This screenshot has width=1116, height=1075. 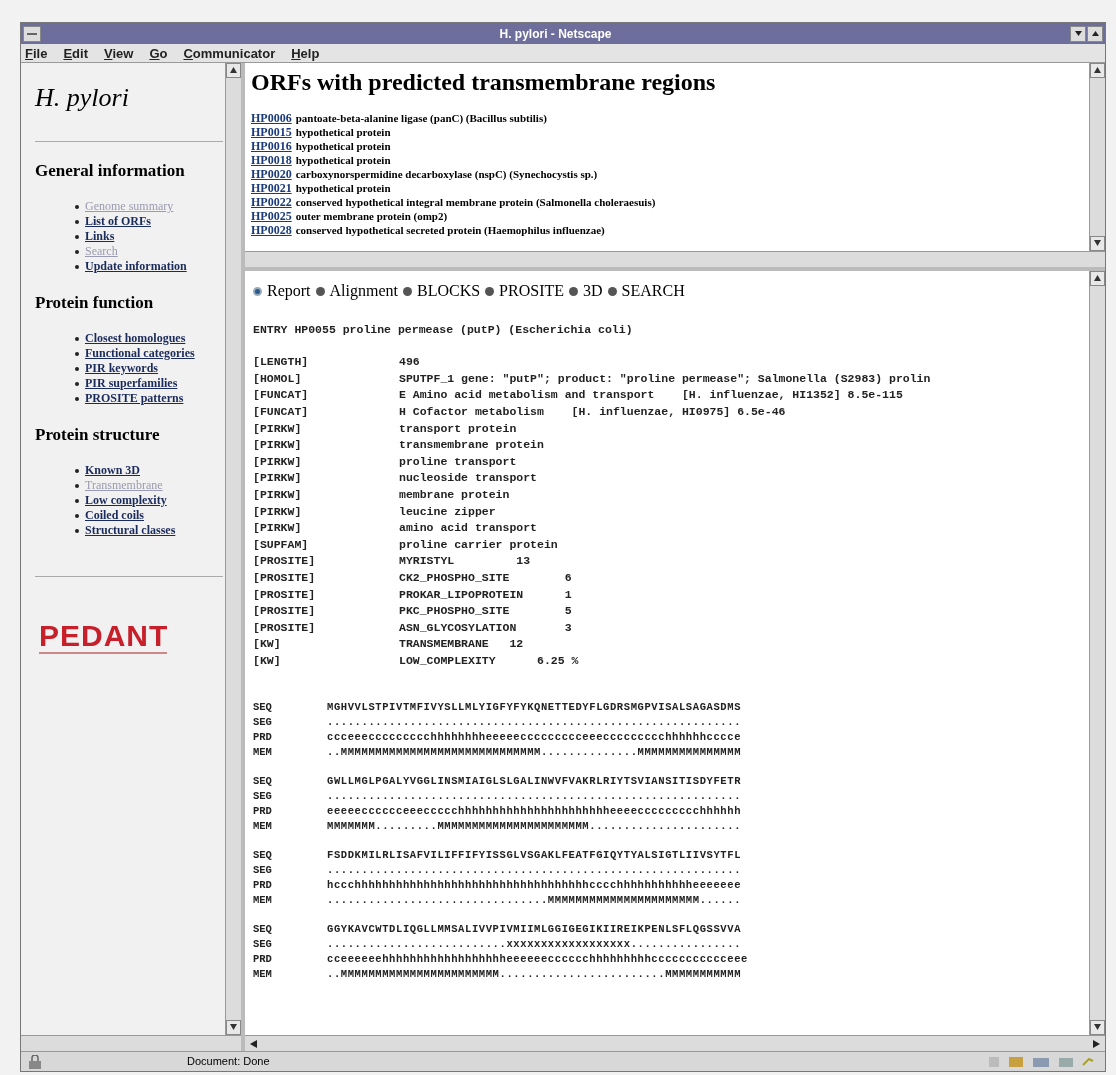 I want to click on field-value: PROKAR_LIPOPROTEIN 1, so click(x=485, y=594).